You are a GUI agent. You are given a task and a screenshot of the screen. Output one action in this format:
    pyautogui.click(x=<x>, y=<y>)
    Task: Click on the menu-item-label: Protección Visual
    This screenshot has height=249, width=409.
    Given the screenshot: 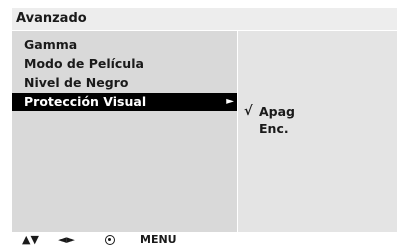 What is the action you would take?
    pyautogui.click(x=85, y=101)
    